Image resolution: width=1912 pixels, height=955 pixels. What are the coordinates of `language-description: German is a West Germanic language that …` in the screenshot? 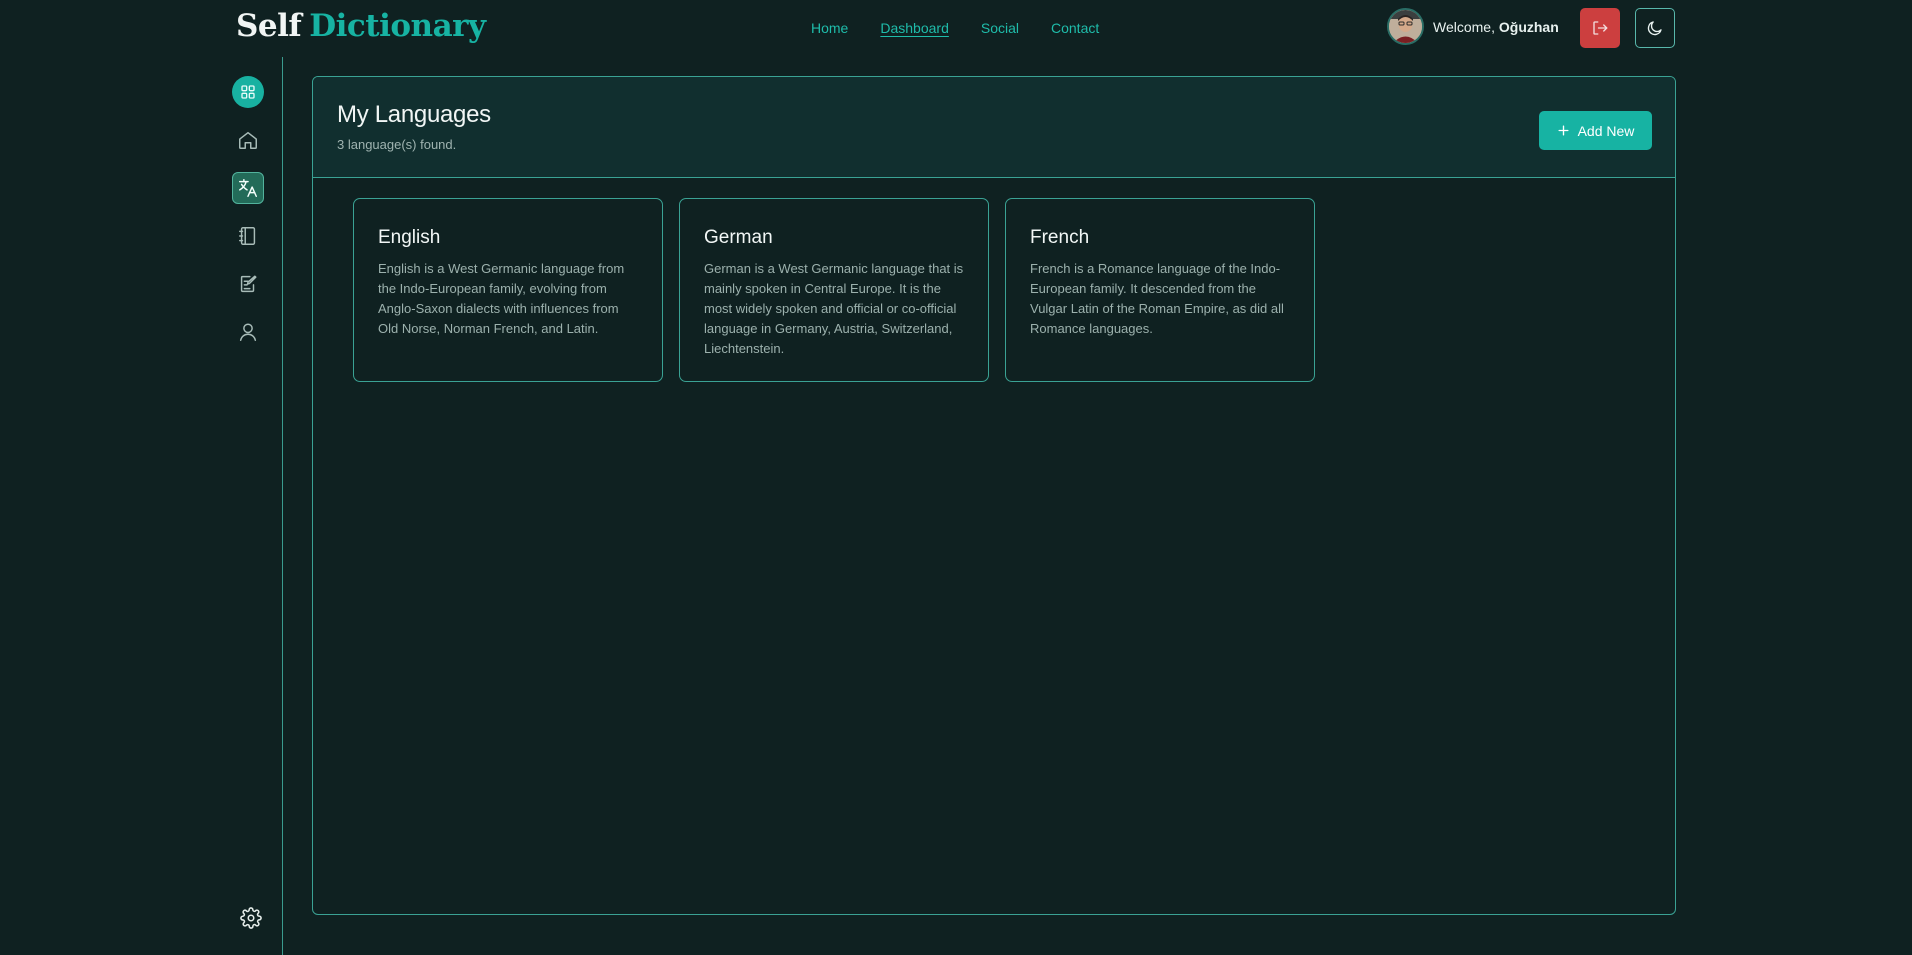 It's located at (834, 308).